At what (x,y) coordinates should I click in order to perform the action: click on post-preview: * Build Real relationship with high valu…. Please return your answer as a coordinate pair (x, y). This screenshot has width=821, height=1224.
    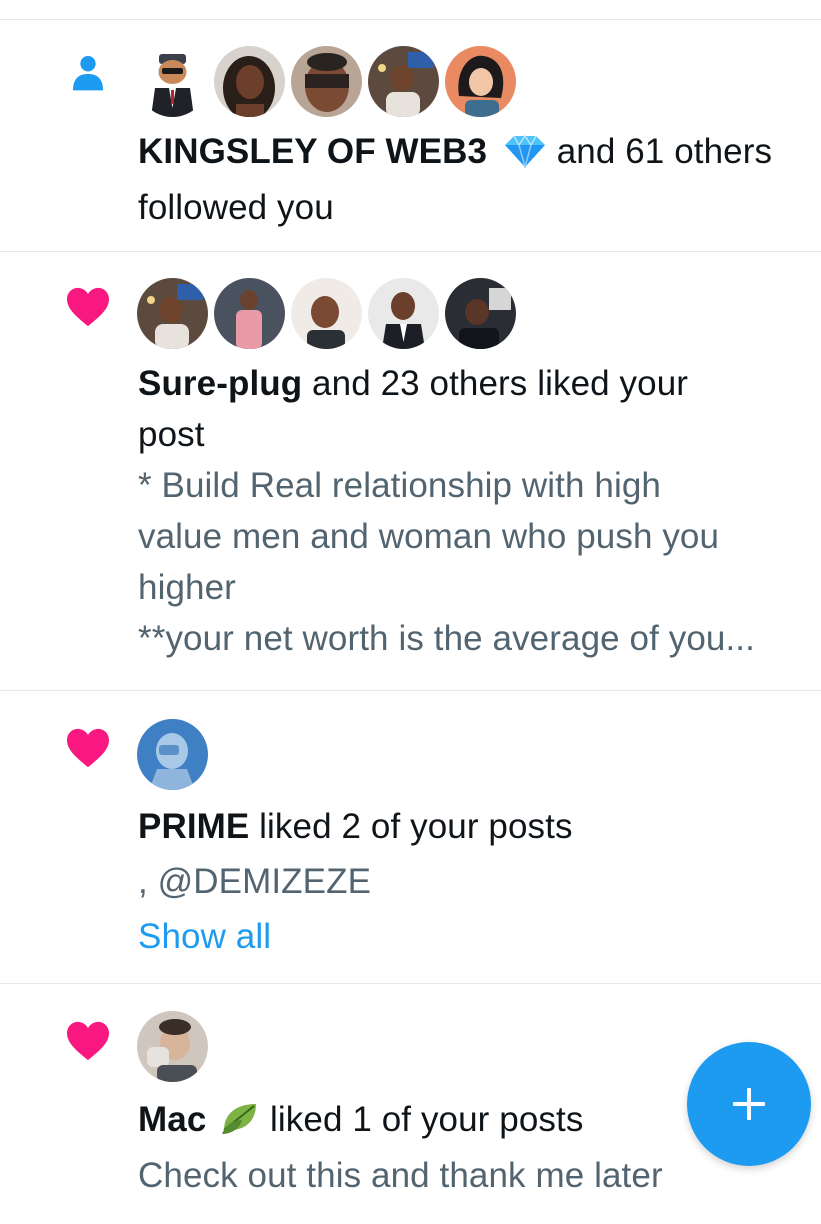
    Looking at the image, I should click on (474, 562).